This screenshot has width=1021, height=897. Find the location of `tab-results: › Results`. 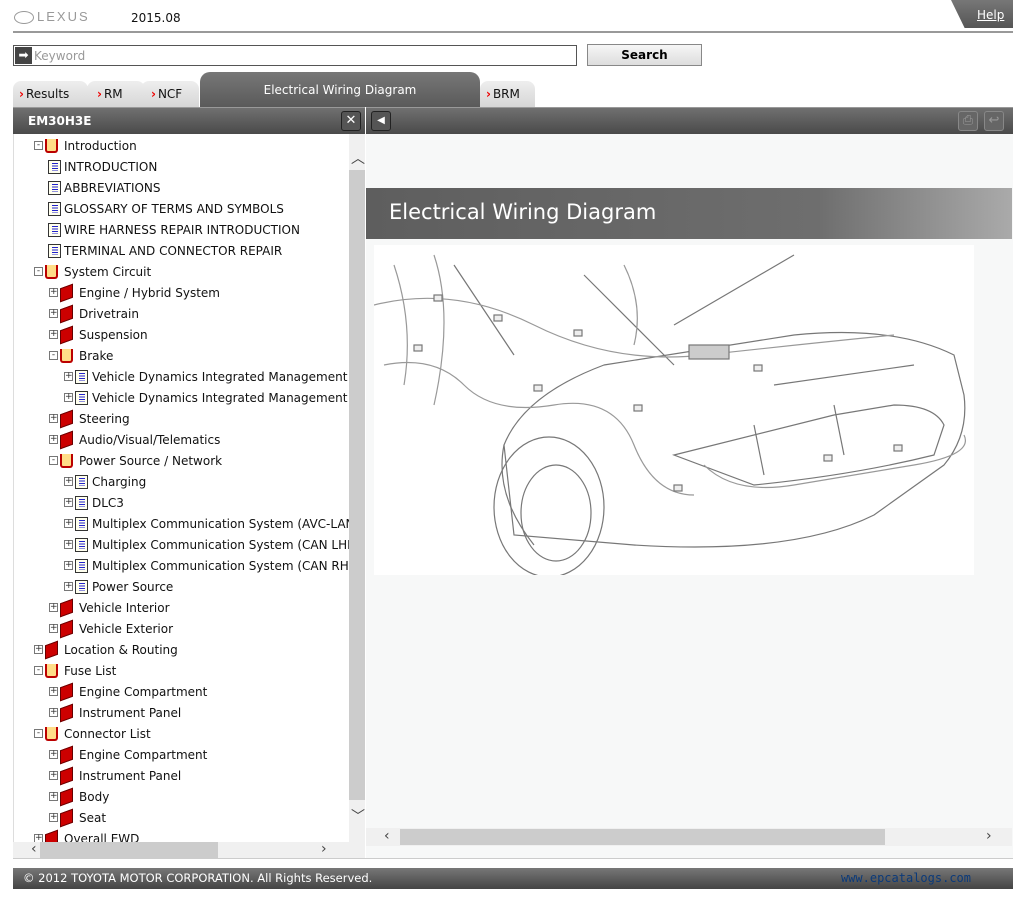

tab-results: › Results is located at coordinates (50, 94).